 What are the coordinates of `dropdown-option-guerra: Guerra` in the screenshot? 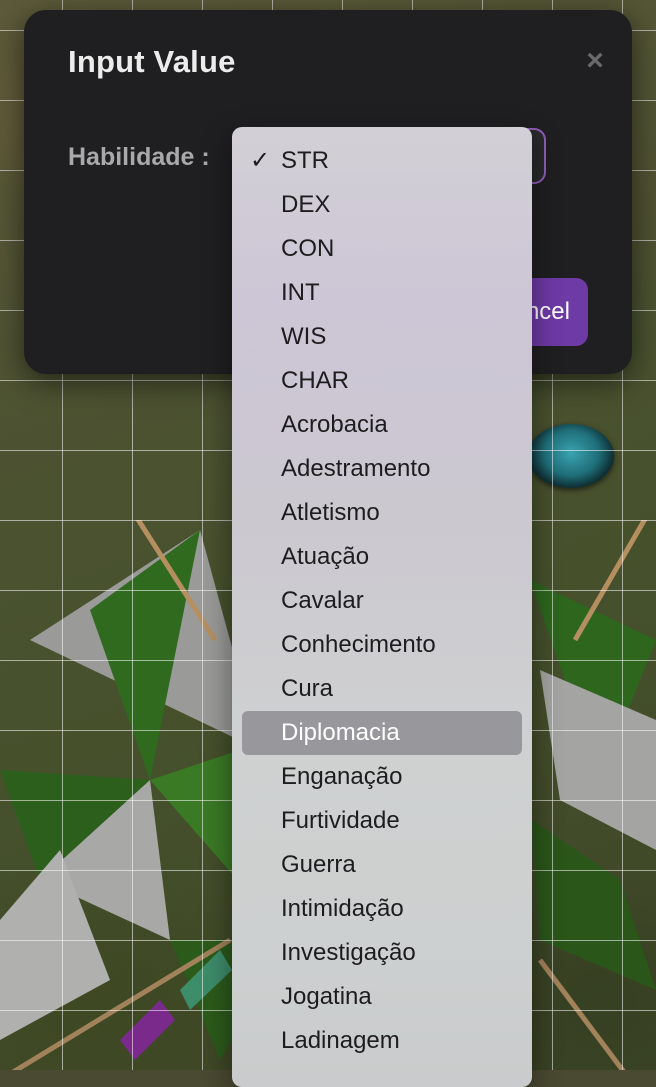 It's located at (382, 865).